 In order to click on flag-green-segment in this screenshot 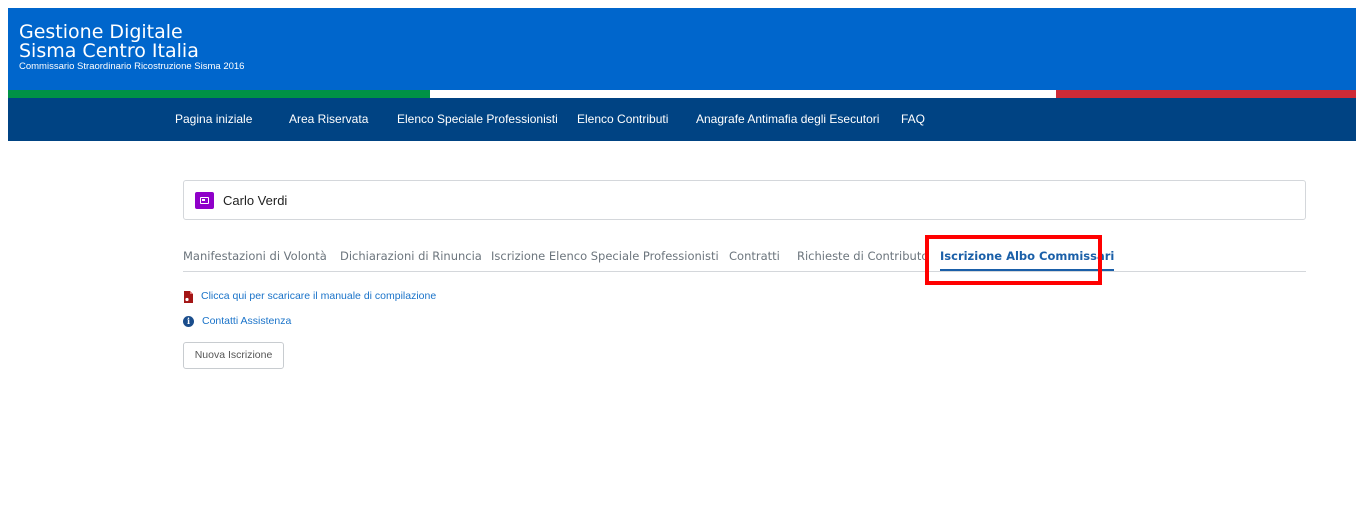, I will do `click(219, 94)`.